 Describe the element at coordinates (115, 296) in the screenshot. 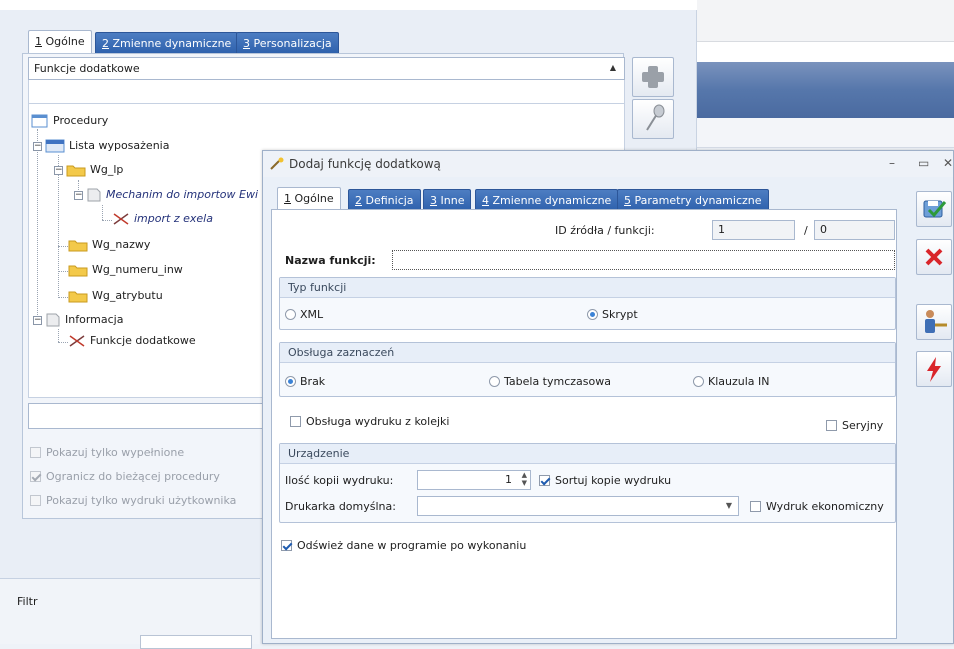

I see `tree-item-wg-atrybutu: Wg_atrybutu` at that location.